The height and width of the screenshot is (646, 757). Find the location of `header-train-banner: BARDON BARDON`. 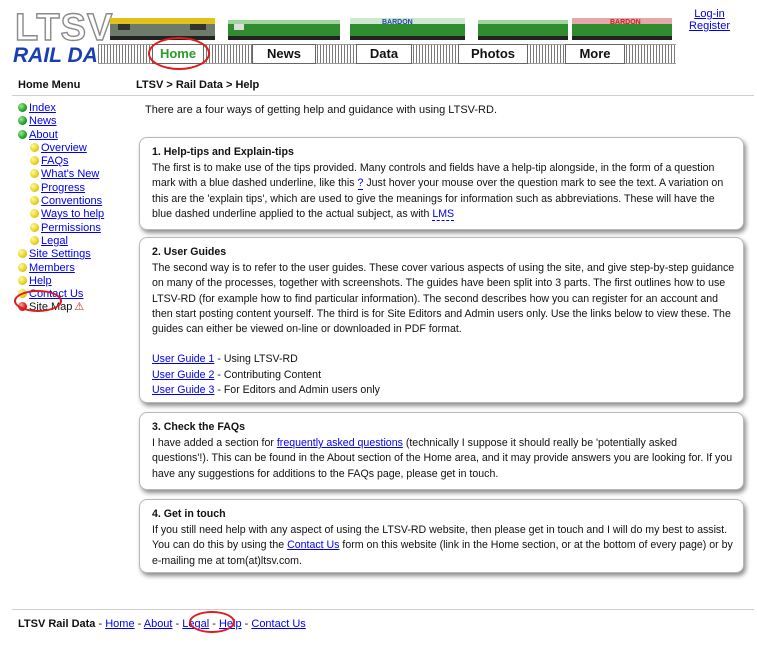

header-train-banner: BARDON BARDON is located at coordinates (391, 29).